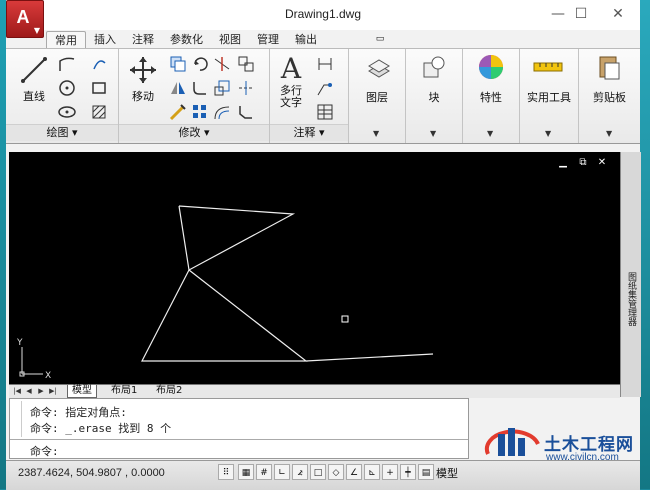  Describe the element at coordinates (143, 39) in the screenshot. I see `tab-annotate: 注释` at that location.